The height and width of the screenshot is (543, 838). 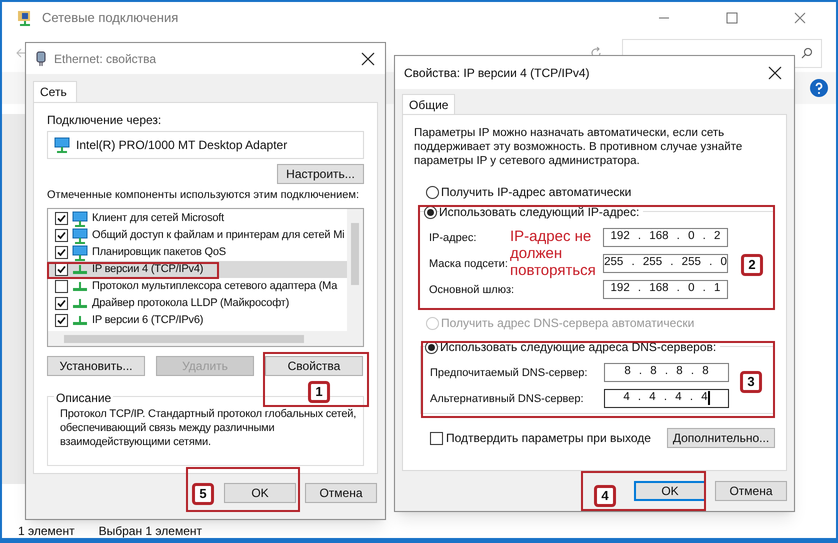 I want to click on intro-text: Параметры IP можно назначать автоматически, если сеть поддерживает эту возможность. В противном случае узнайте параметры IP у сетевого администратора., so click(x=579, y=147).